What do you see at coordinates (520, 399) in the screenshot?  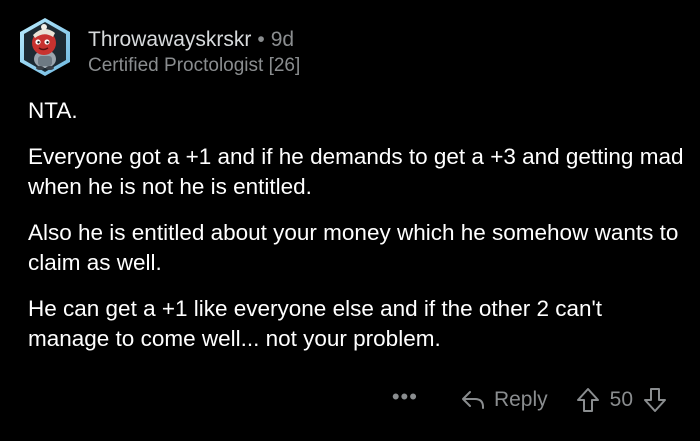 I see `reply-label: Reply` at bounding box center [520, 399].